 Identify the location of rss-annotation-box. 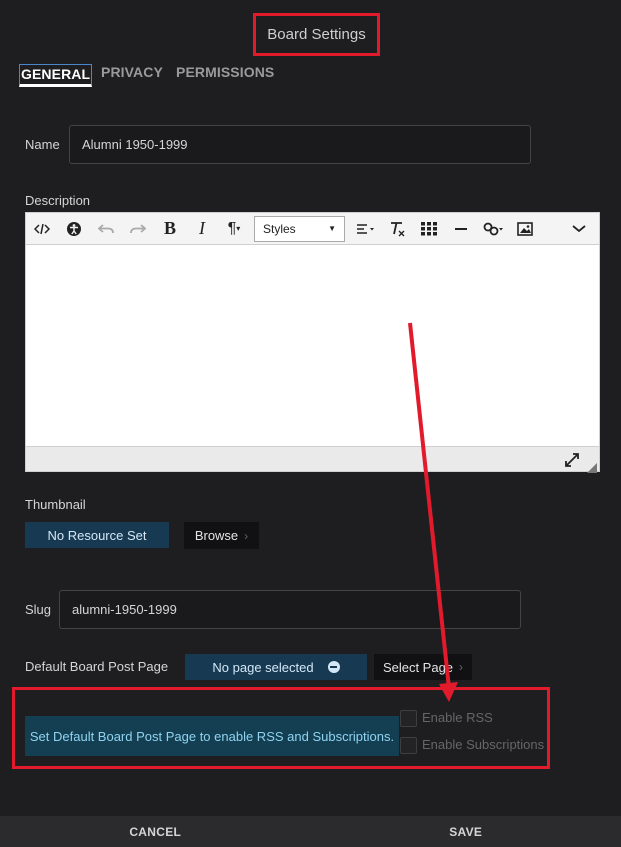
(281, 728).